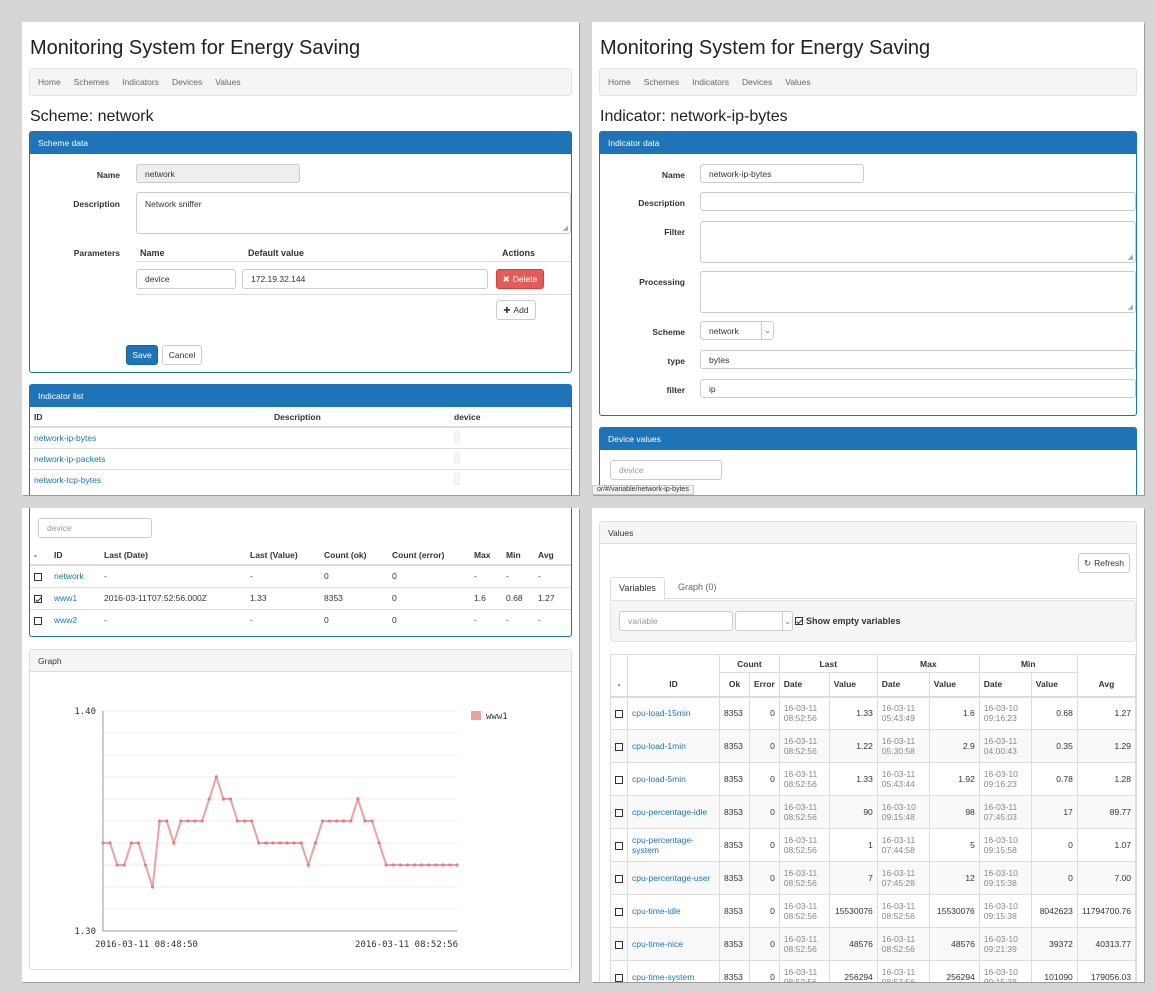  I want to click on indicator-link: network-tcp-bytes, so click(67, 480).